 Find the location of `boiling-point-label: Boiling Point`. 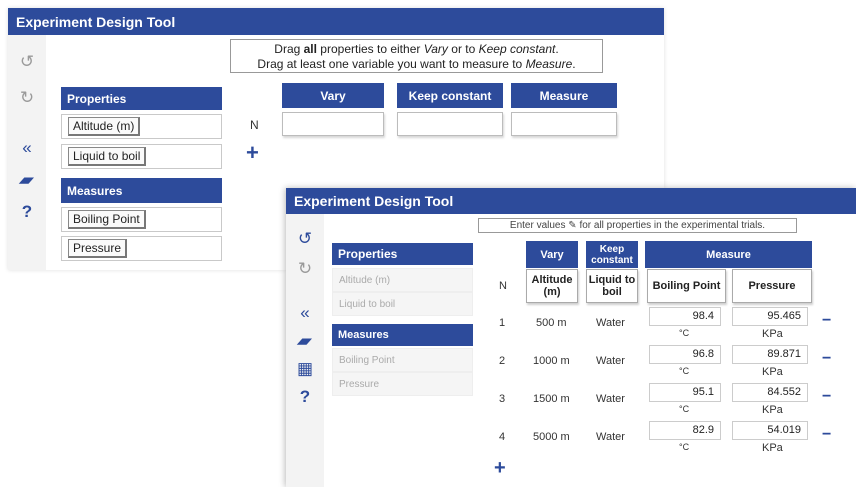

boiling-point-label: Boiling Point is located at coordinates (686, 286).